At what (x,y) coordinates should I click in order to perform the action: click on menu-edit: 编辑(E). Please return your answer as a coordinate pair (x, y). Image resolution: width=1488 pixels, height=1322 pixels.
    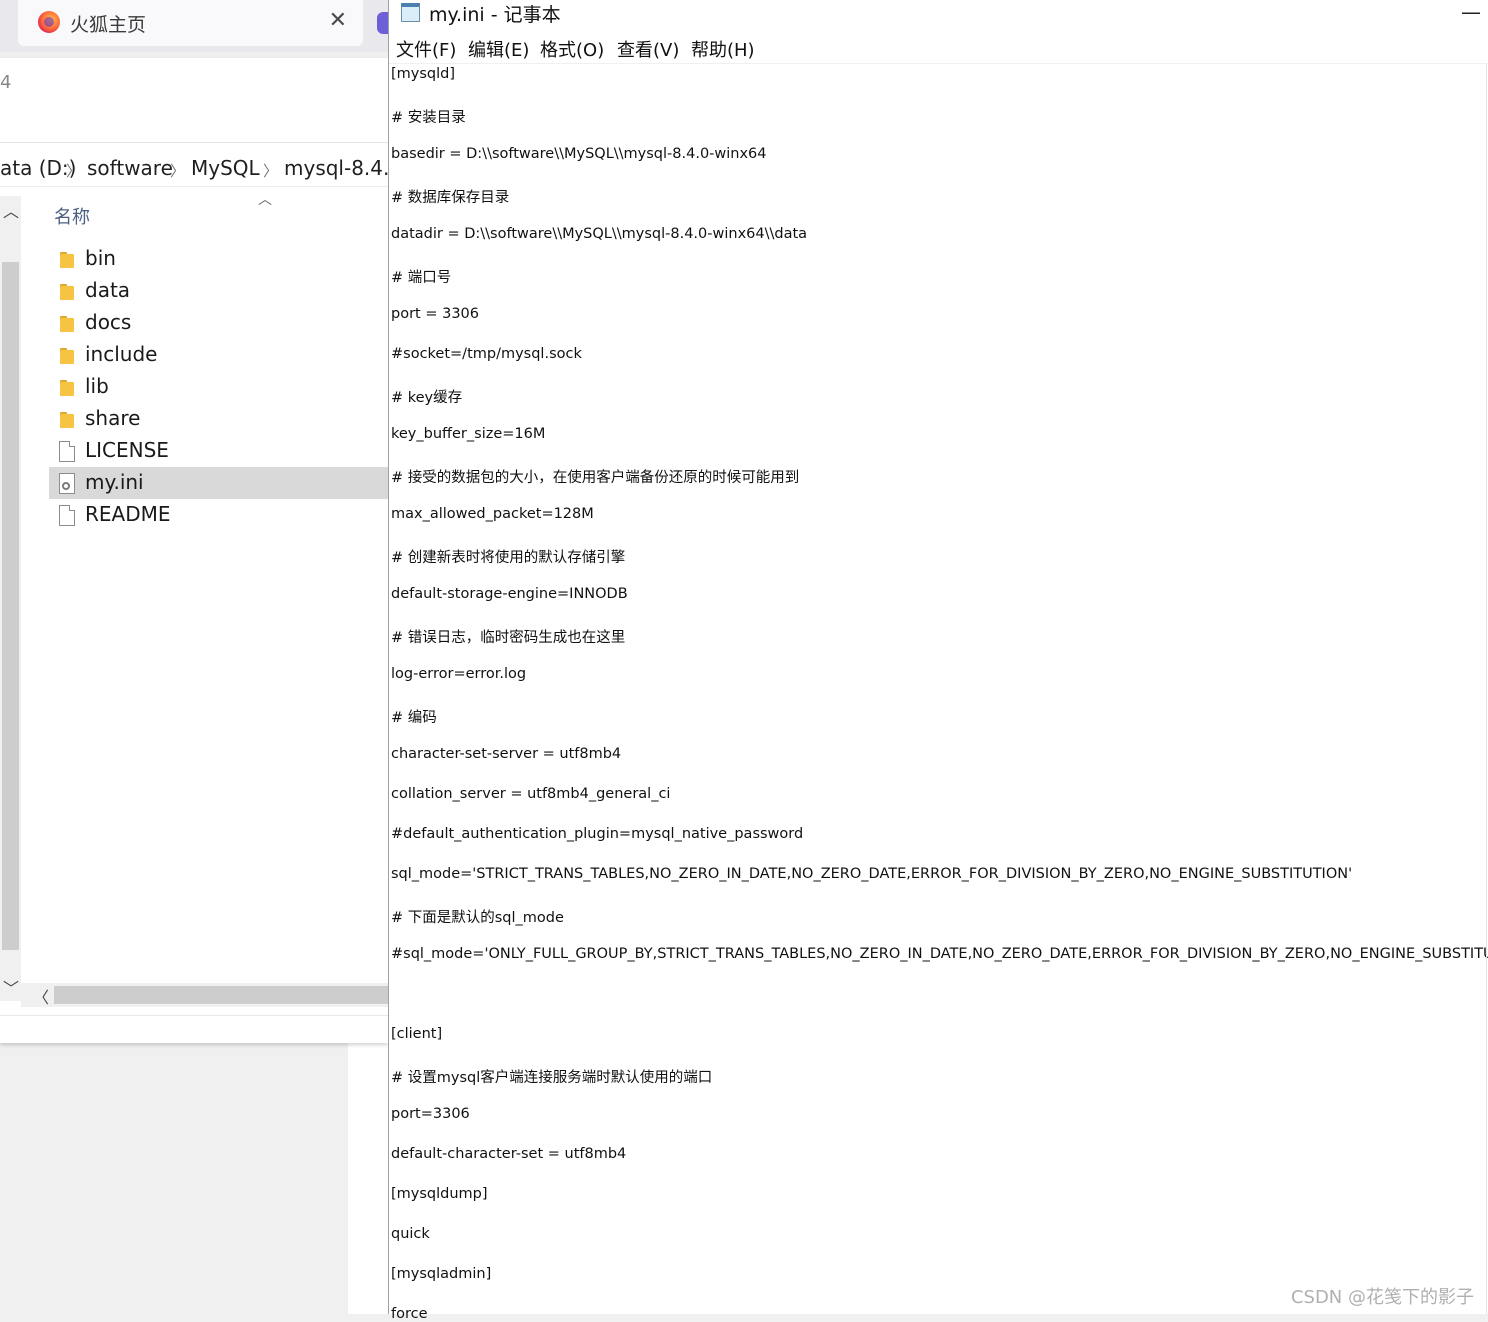
    Looking at the image, I should click on (498, 49).